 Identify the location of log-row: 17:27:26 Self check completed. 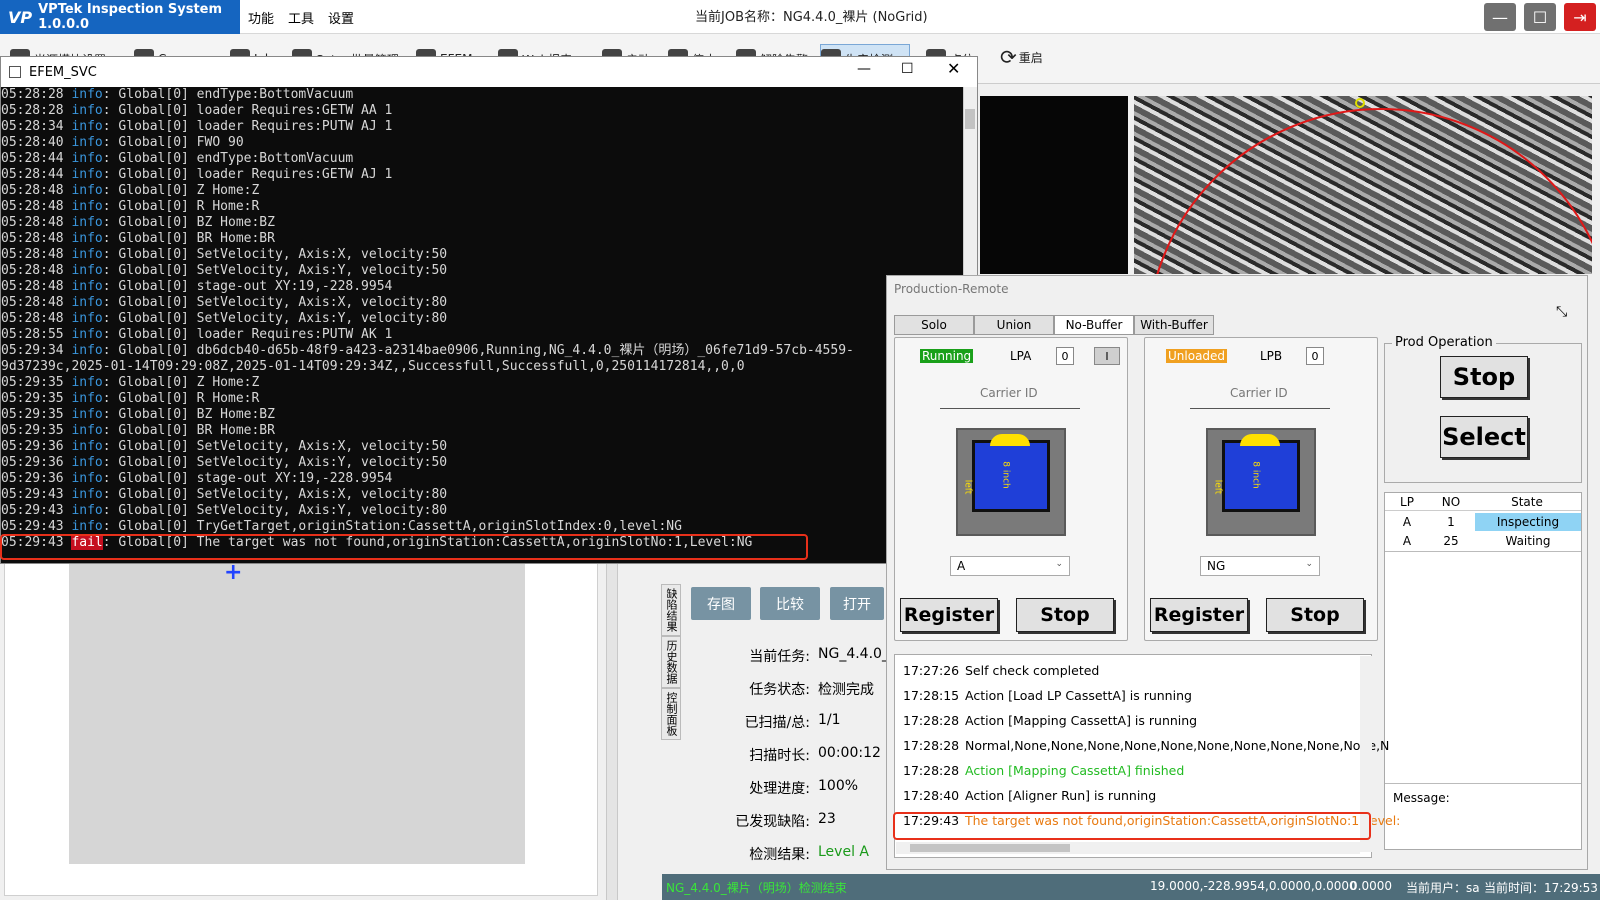
(1001, 673).